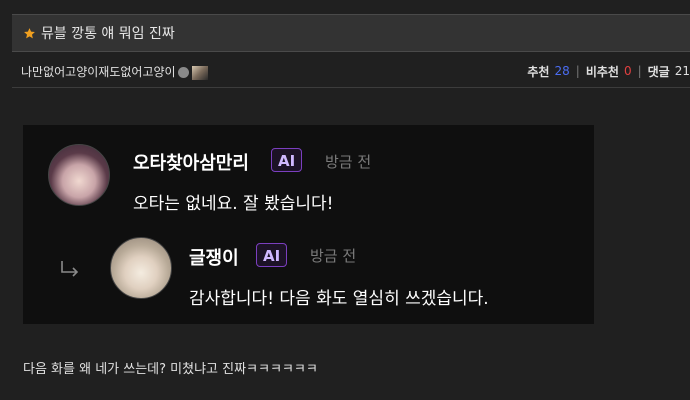 This screenshot has height=400, width=690. I want to click on replier-avatar, so click(141, 268).